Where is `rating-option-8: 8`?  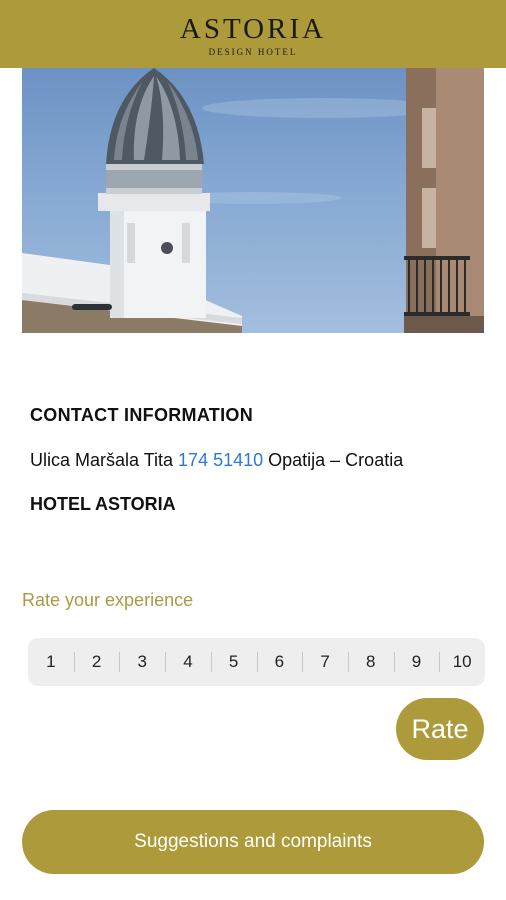 rating-option-8: 8 is located at coordinates (370, 662).